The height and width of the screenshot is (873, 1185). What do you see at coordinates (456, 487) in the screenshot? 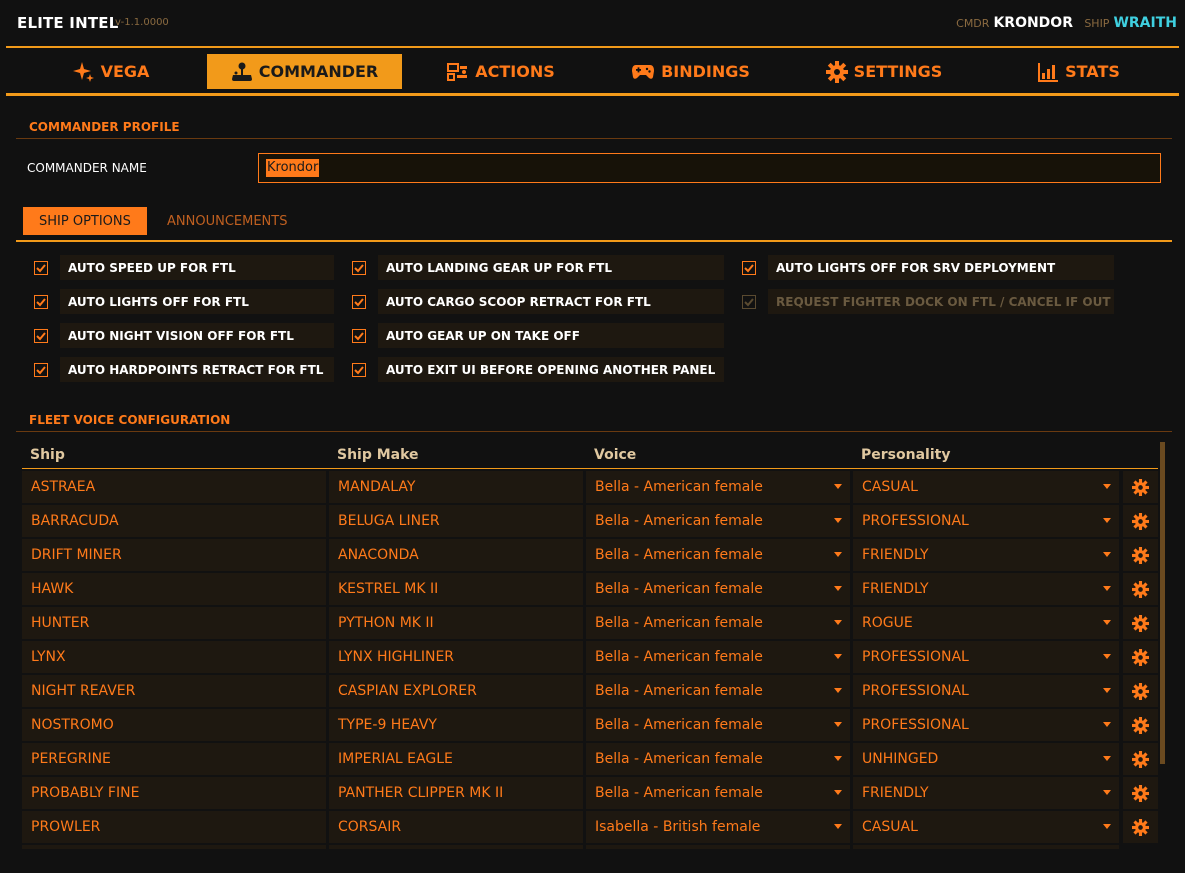
I see `ship-make-cell: MANDALAY` at bounding box center [456, 487].